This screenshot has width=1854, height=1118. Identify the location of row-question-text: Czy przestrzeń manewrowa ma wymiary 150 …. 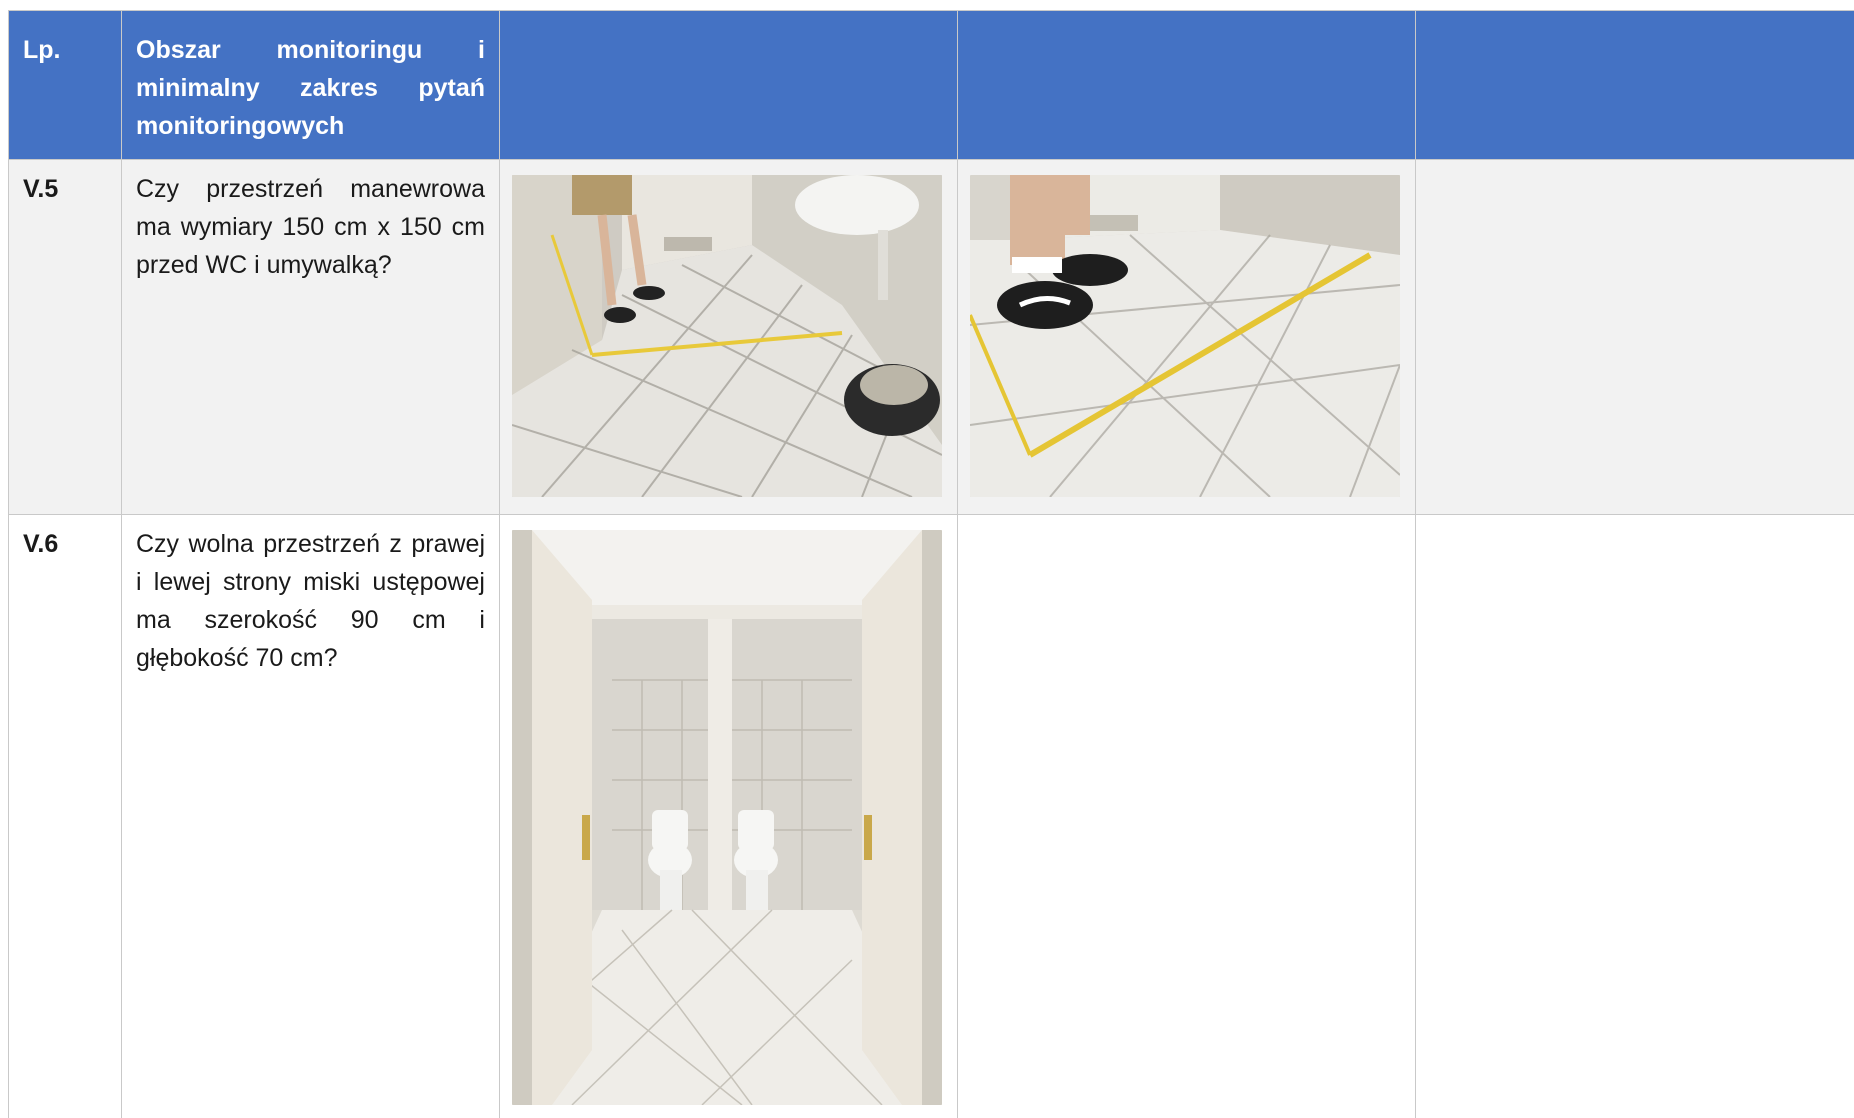
(310, 227).